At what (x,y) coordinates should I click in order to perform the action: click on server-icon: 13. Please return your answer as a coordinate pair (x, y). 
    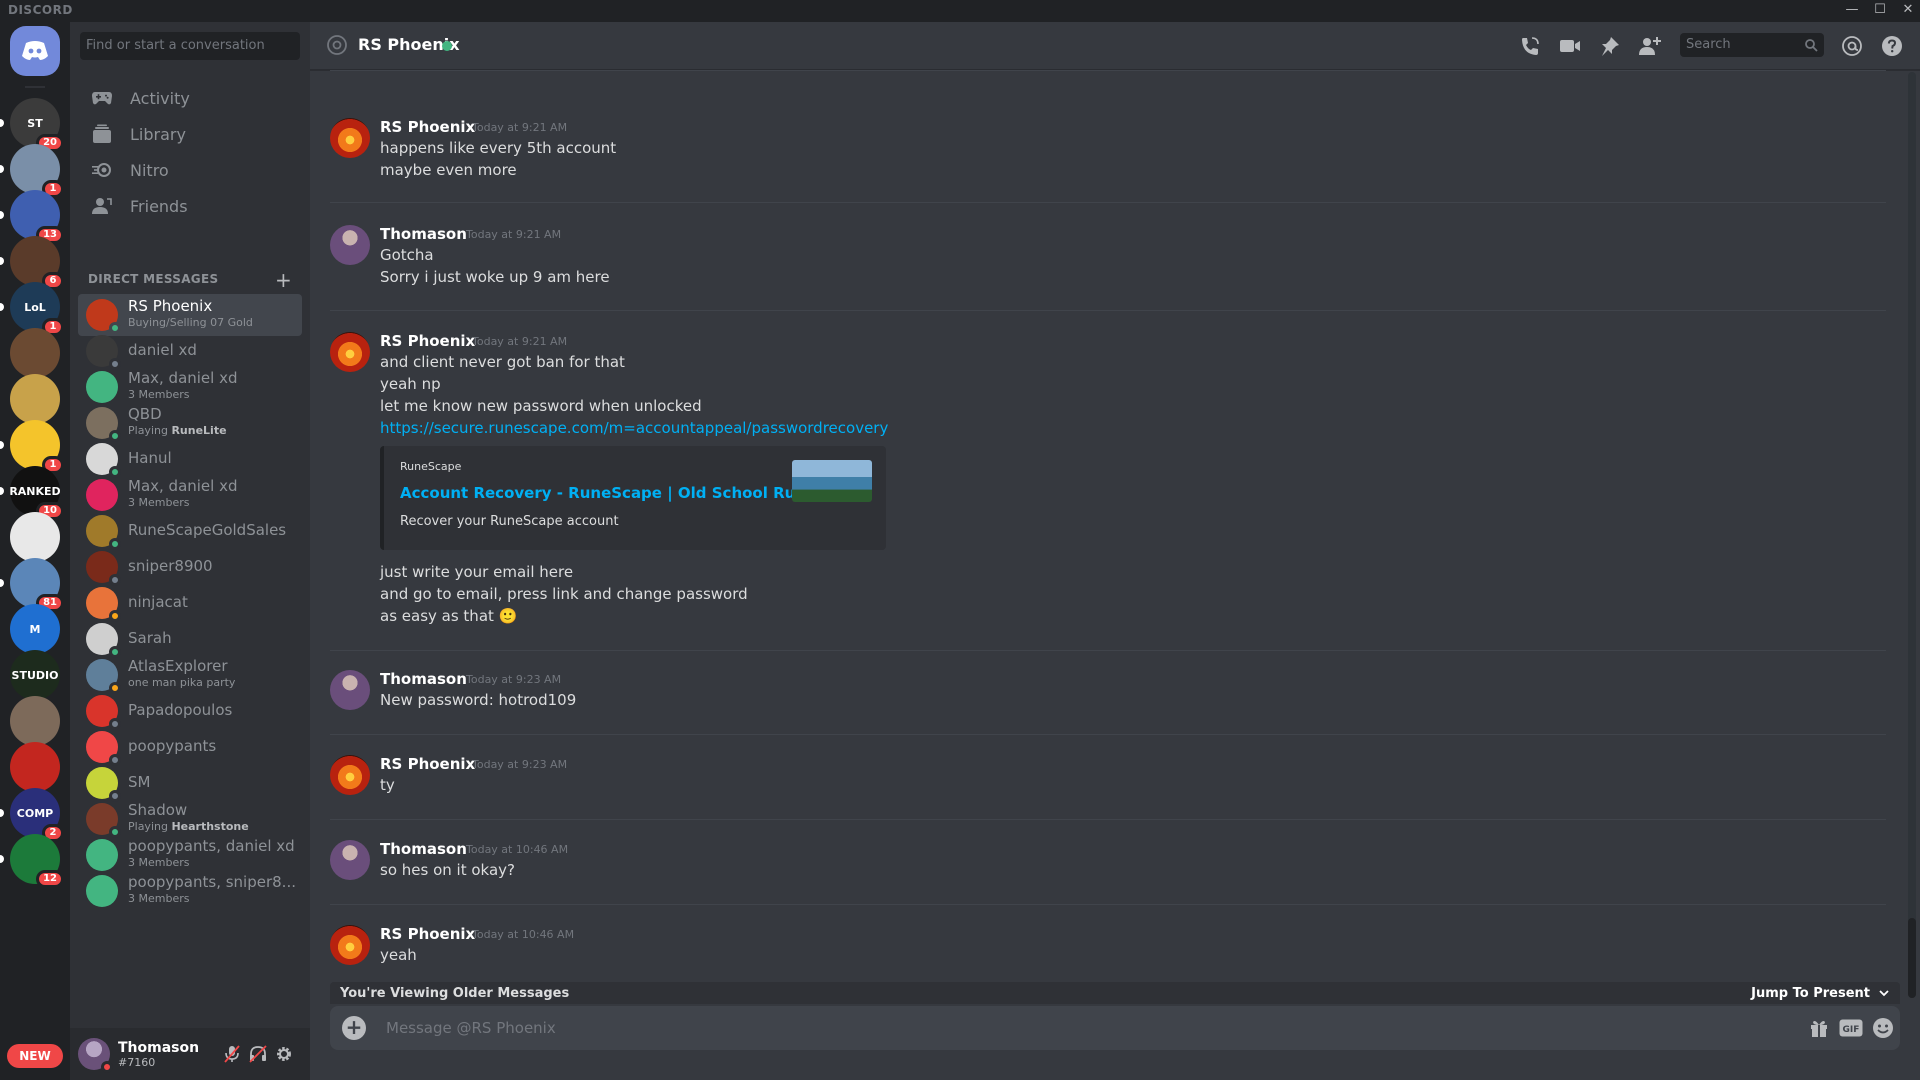
    Looking at the image, I should click on (32, 217).